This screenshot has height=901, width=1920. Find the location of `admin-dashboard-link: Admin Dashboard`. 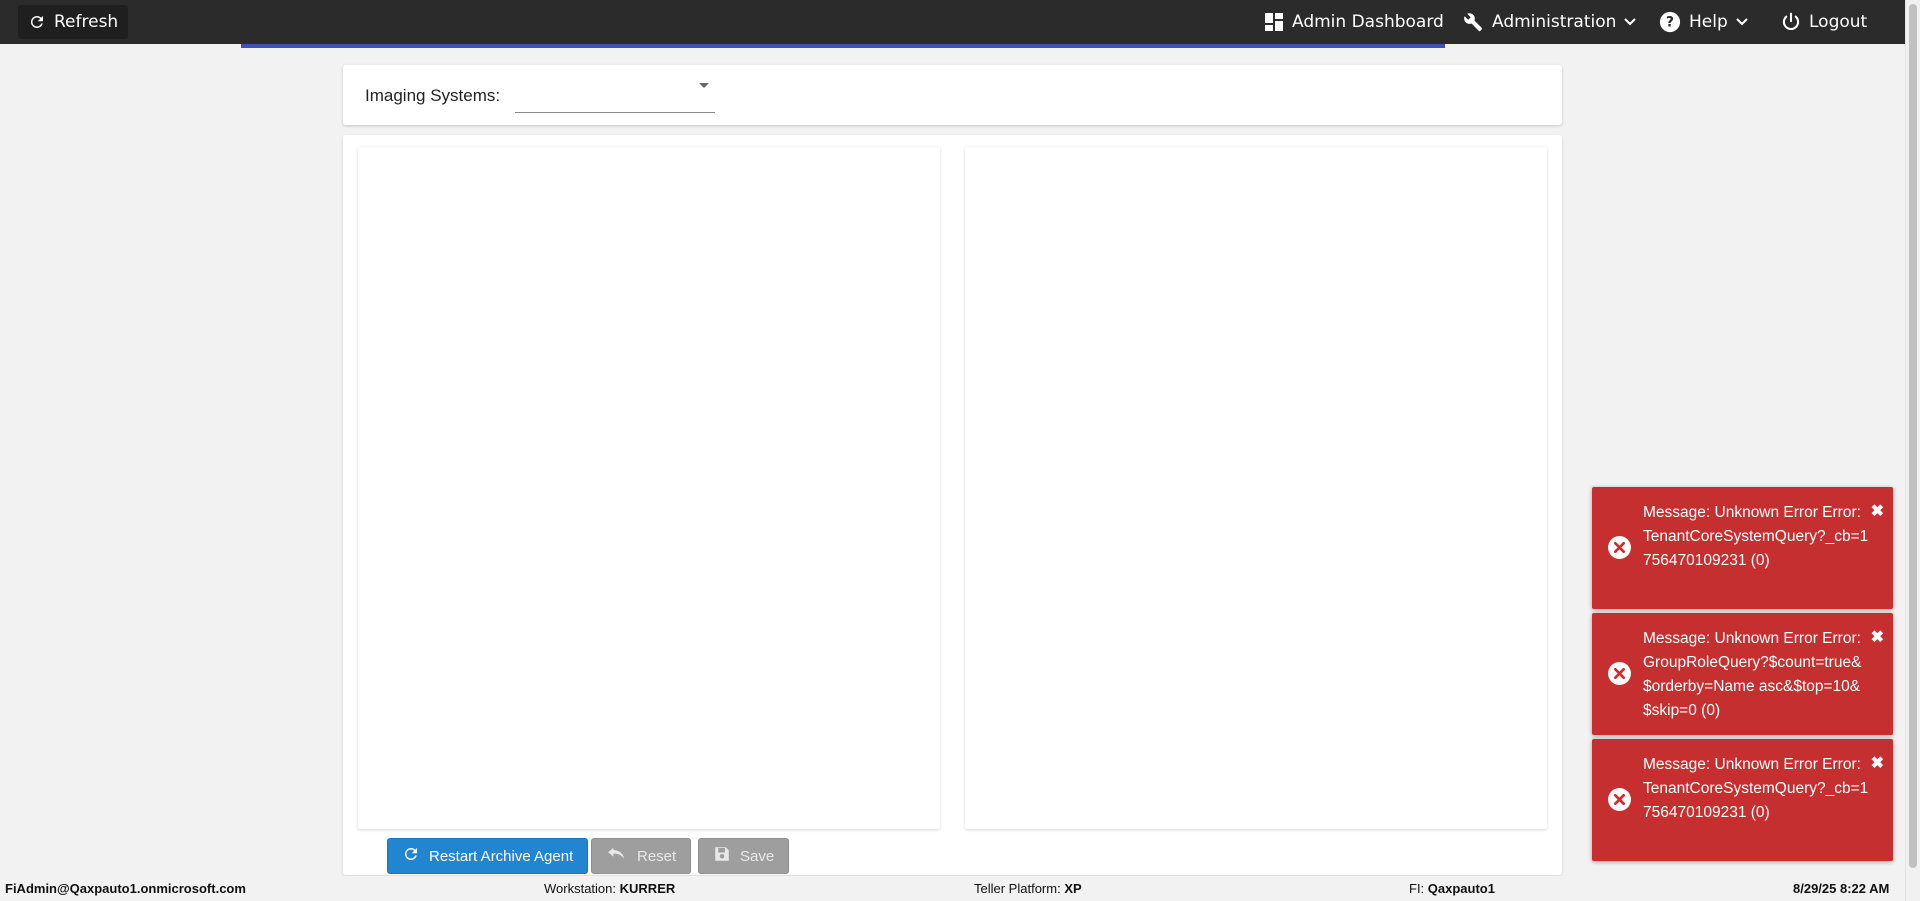

admin-dashboard-link: Admin Dashboard is located at coordinates (1354, 22).